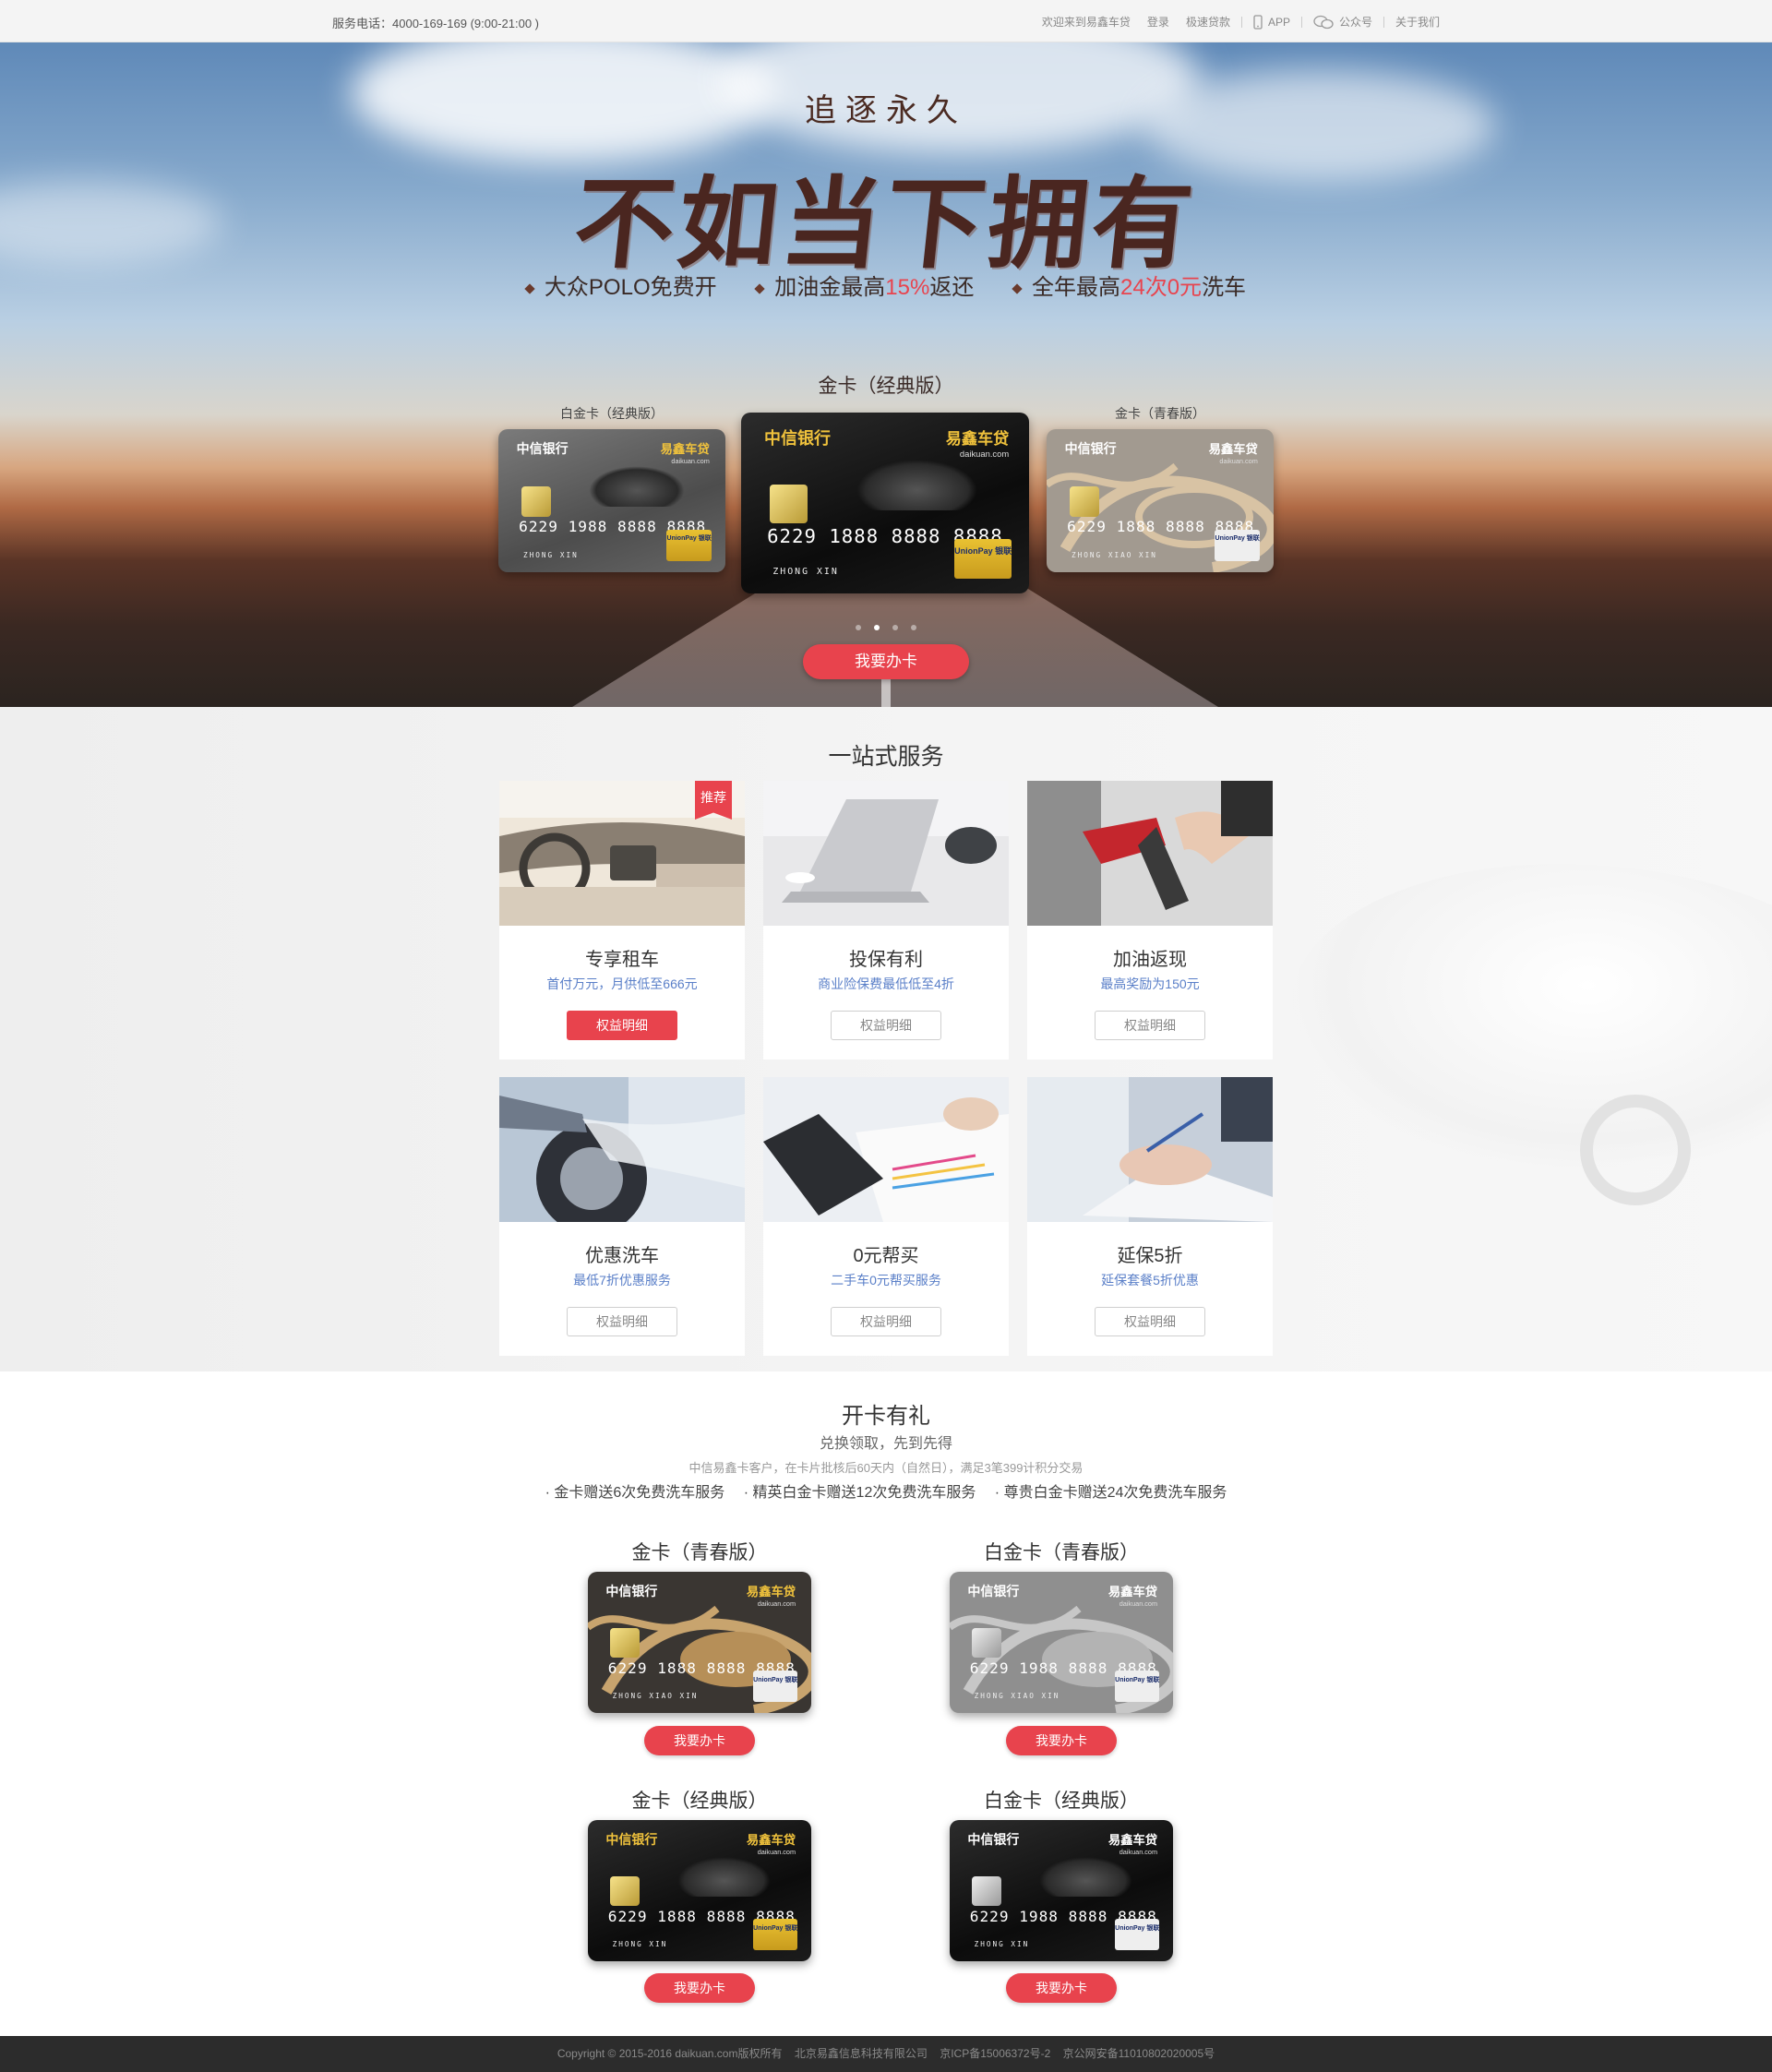 The image size is (1772, 2072). I want to click on service-card-wash: 优惠洗车 最低7折优惠服务 权益明细, so click(622, 1217).